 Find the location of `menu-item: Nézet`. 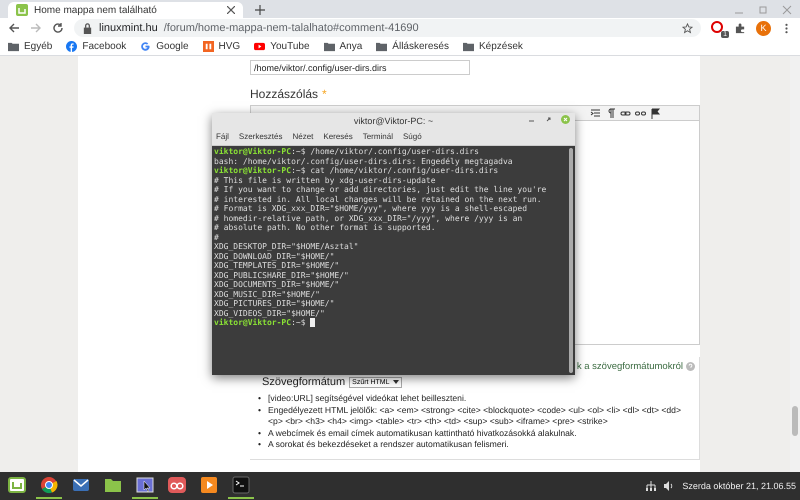

menu-item: Nézet is located at coordinates (303, 136).